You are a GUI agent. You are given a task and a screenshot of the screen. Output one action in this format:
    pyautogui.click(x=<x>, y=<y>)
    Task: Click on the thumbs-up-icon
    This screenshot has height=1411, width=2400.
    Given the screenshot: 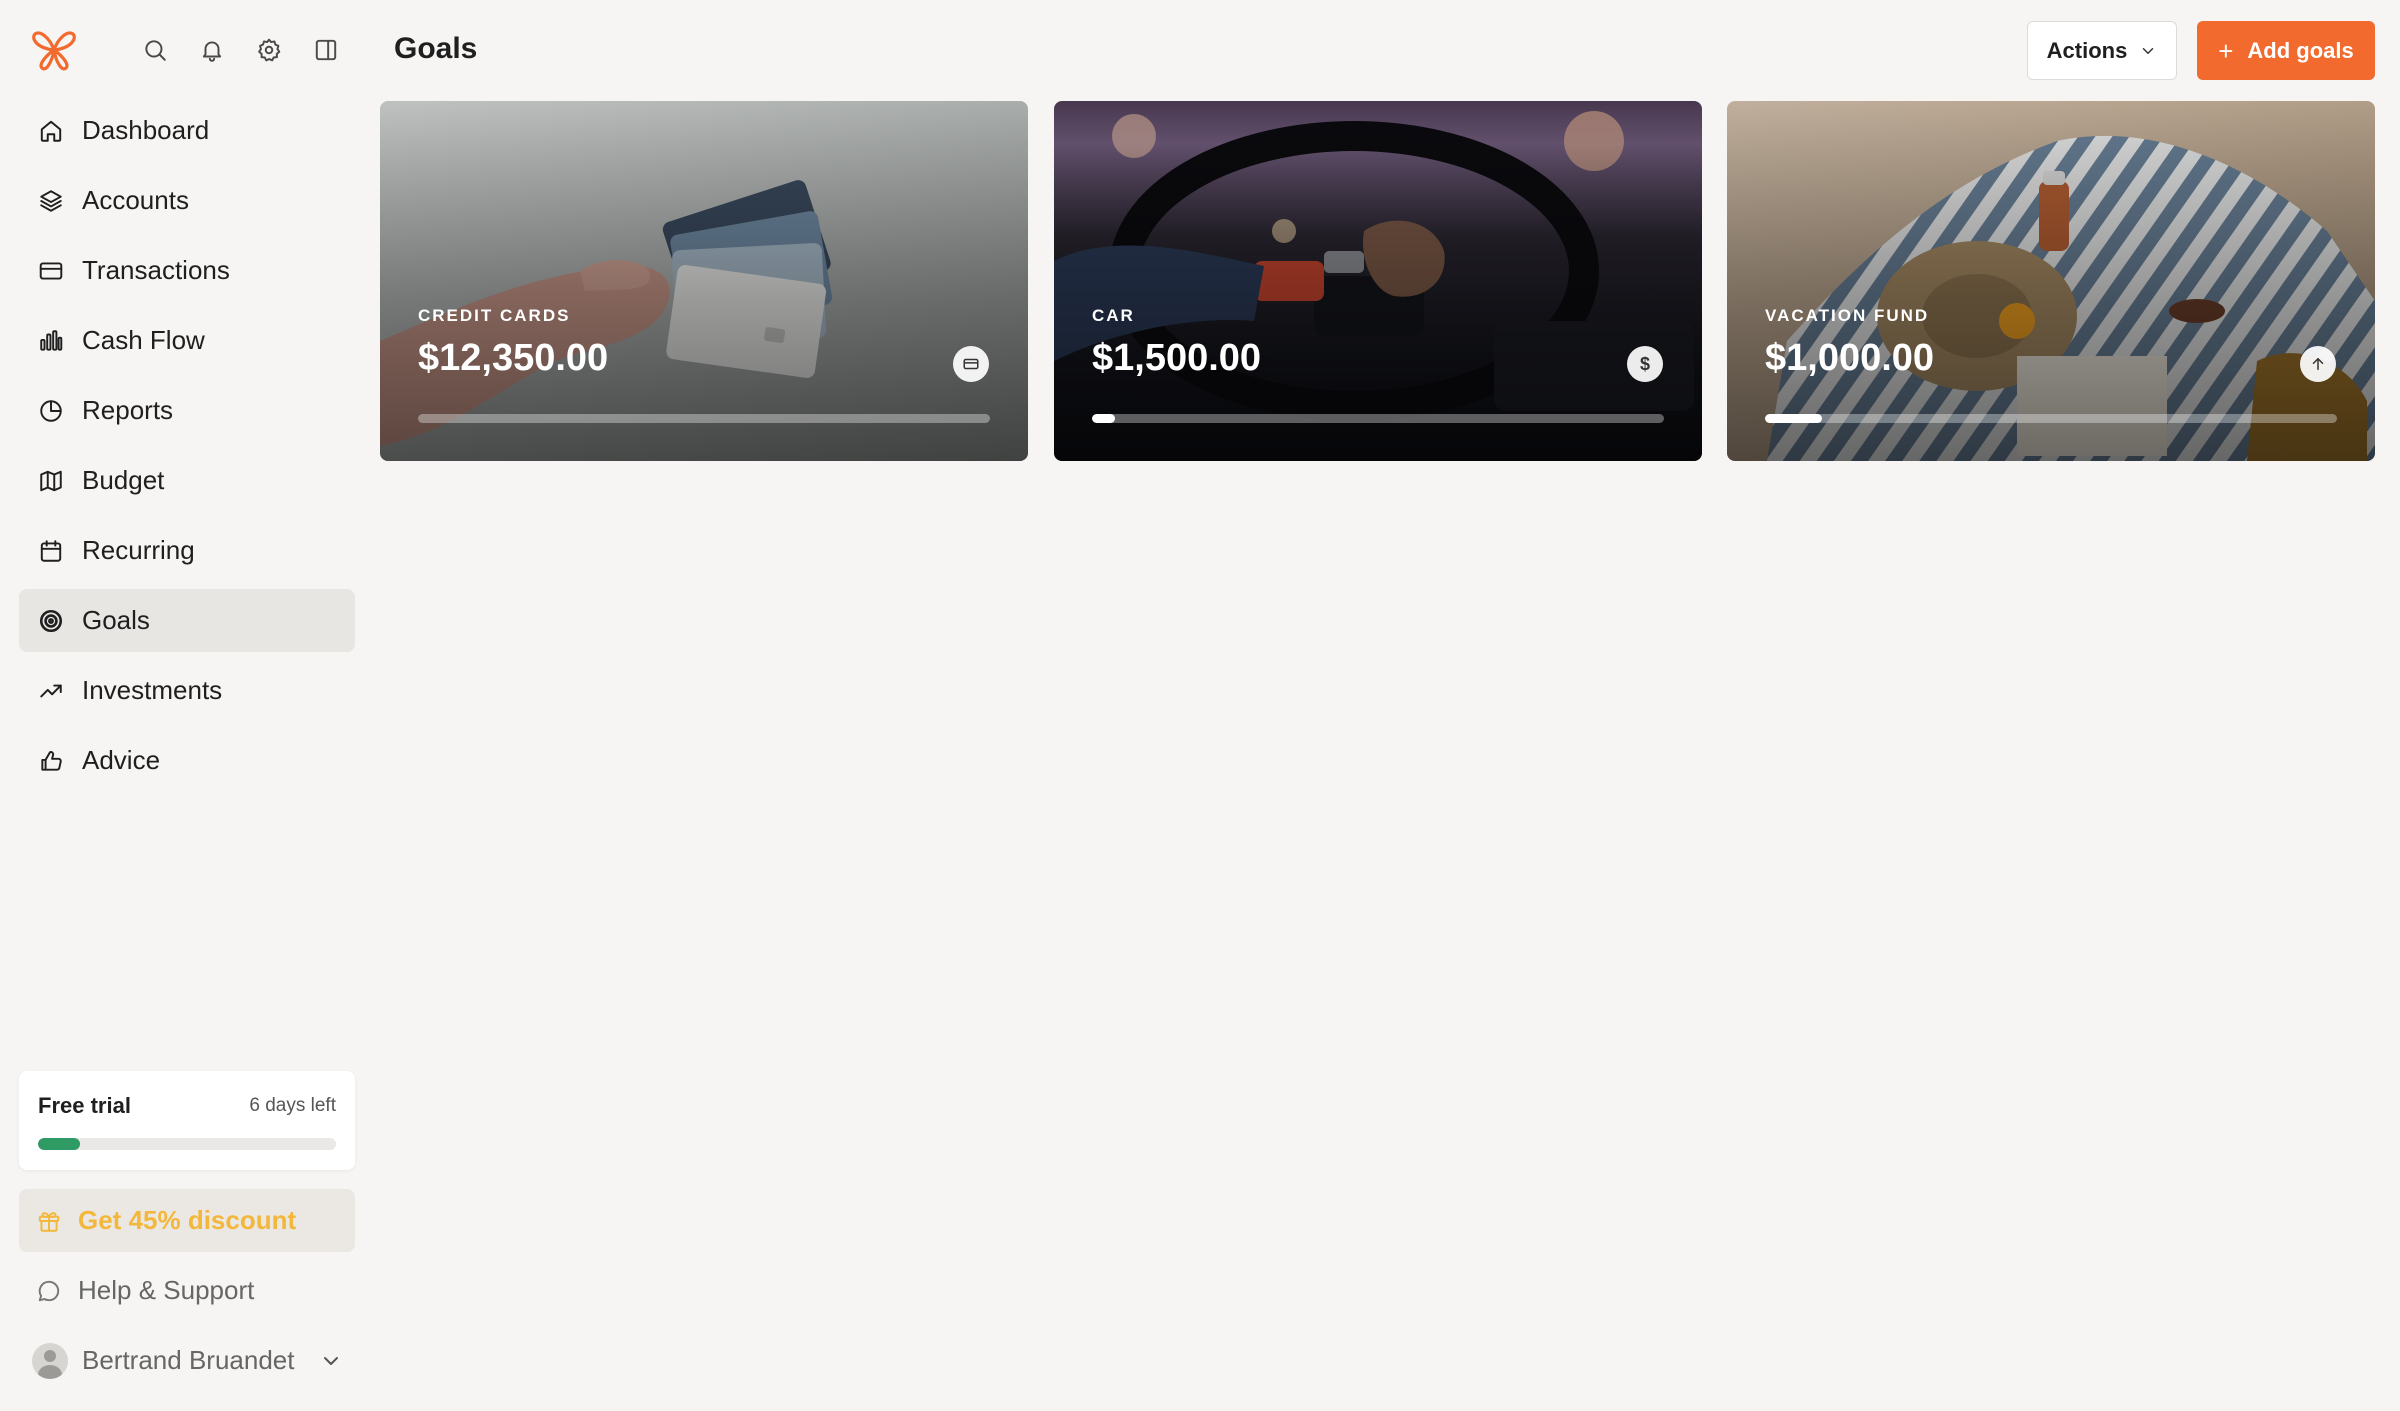 What is the action you would take?
    pyautogui.click(x=51, y=761)
    